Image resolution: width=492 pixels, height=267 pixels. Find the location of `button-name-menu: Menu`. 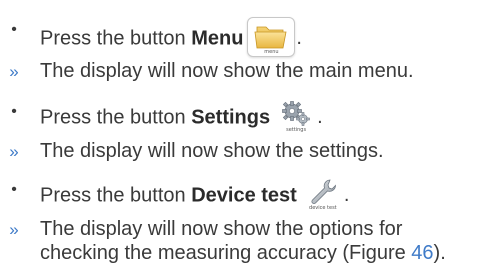

button-name-menu: Menu is located at coordinates (217, 38).